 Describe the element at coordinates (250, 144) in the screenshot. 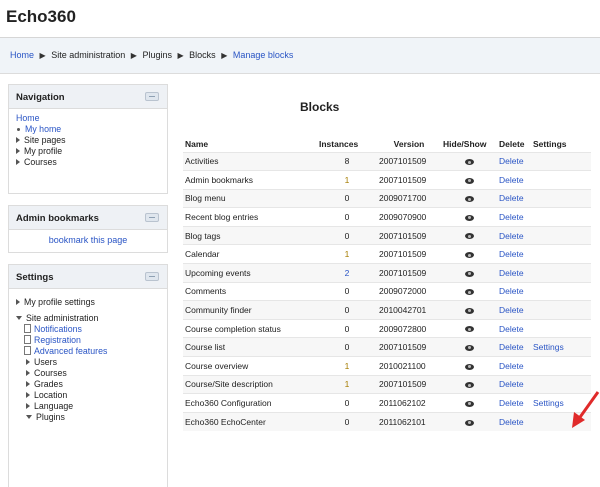

I see `column-header-name: Name` at that location.